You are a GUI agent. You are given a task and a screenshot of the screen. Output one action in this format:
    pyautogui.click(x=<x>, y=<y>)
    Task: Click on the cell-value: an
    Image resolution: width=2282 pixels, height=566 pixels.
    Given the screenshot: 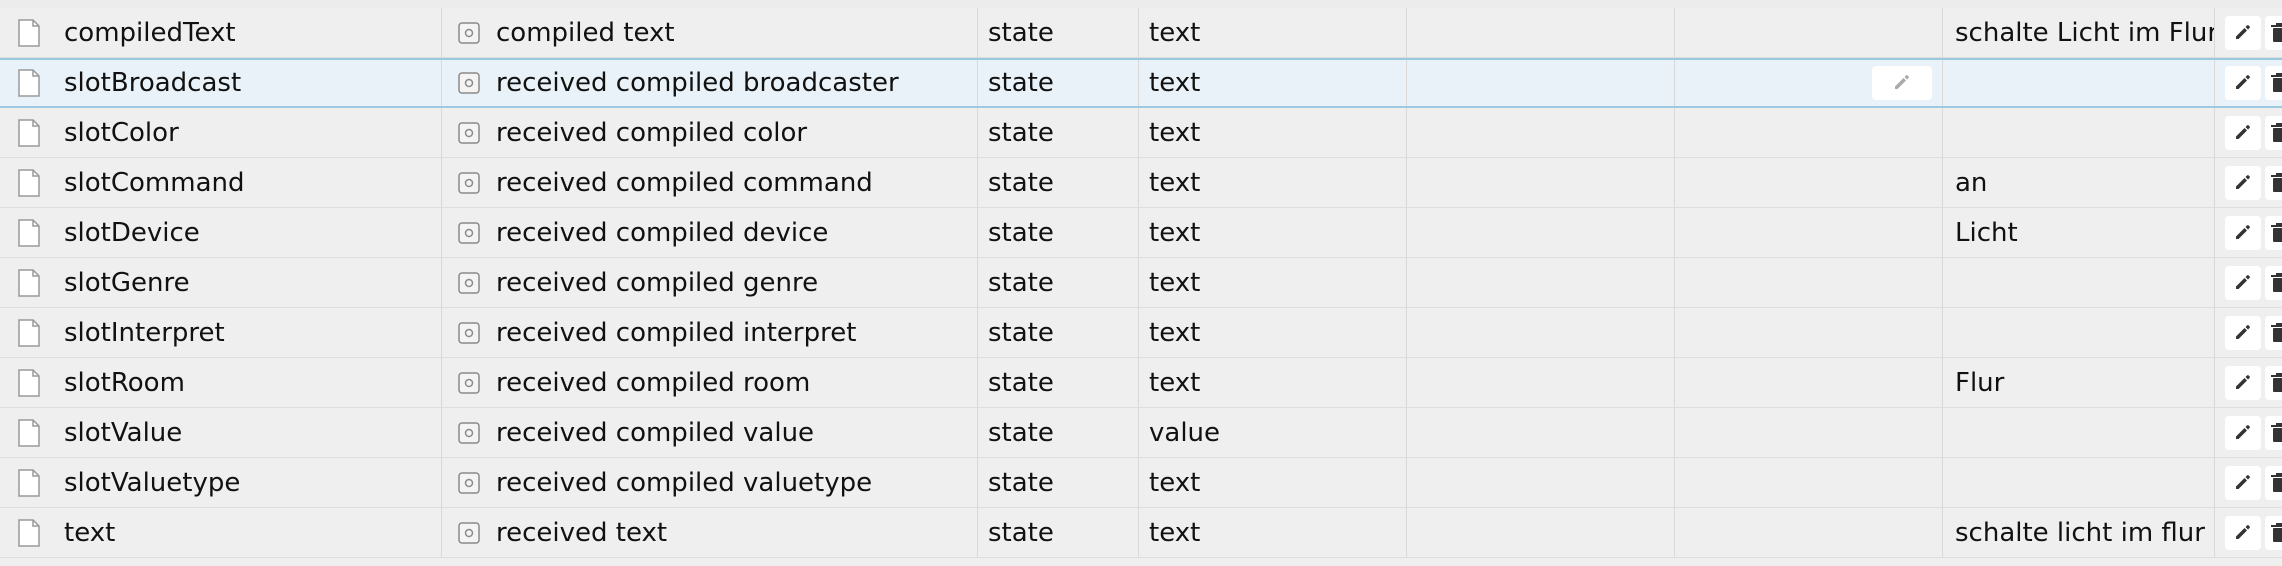 What is the action you would take?
    pyautogui.click(x=2079, y=182)
    